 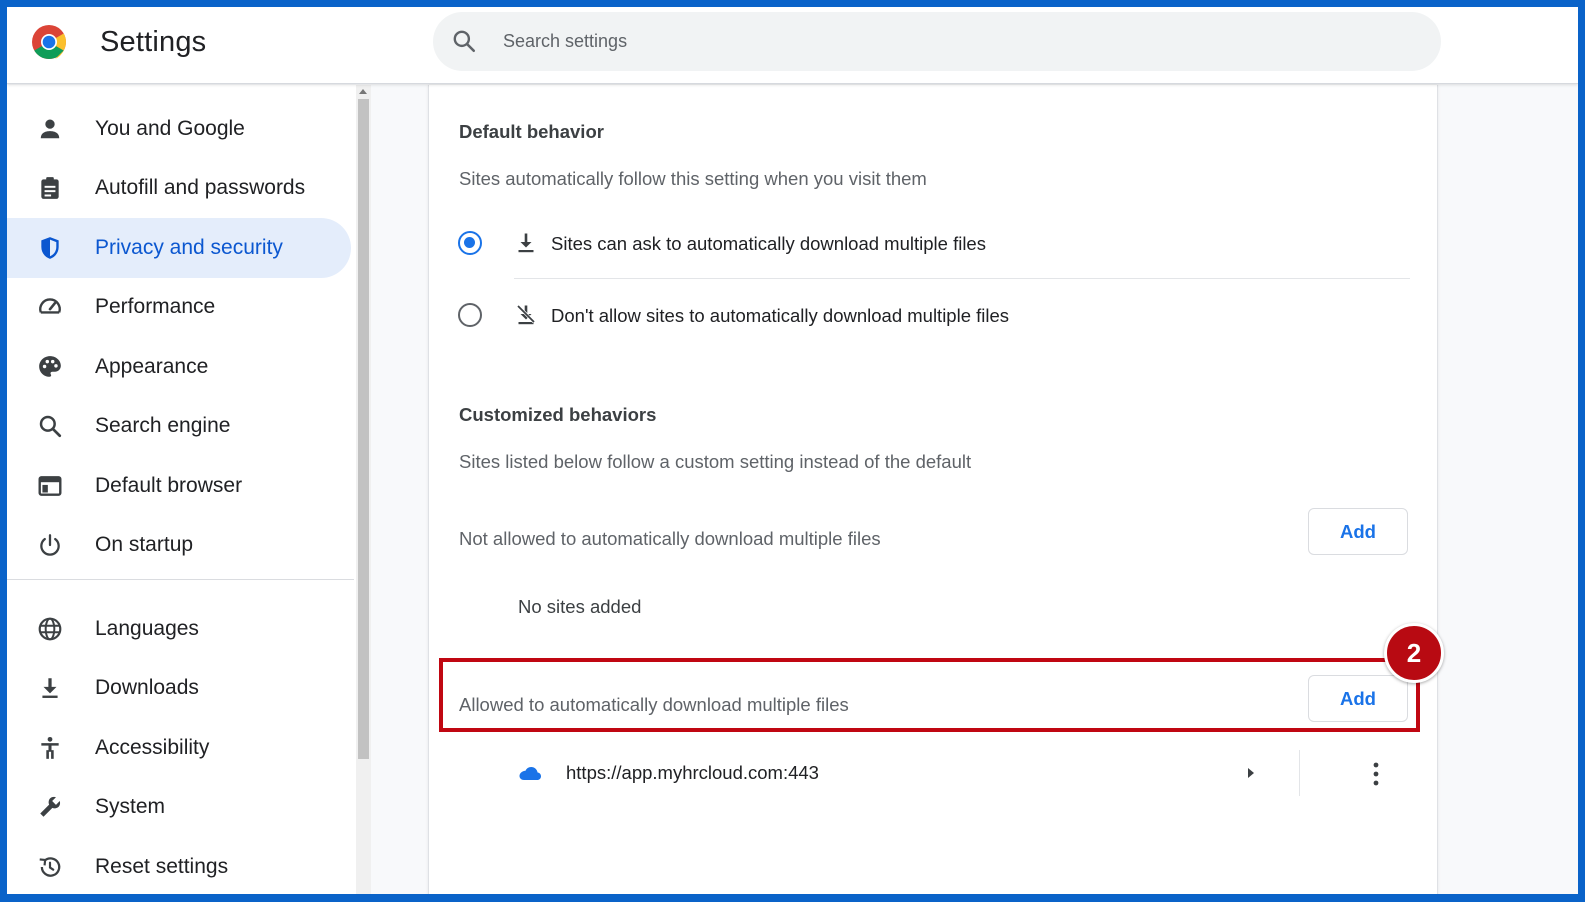 I want to click on sidebar-item-label: Default browser, so click(x=169, y=485).